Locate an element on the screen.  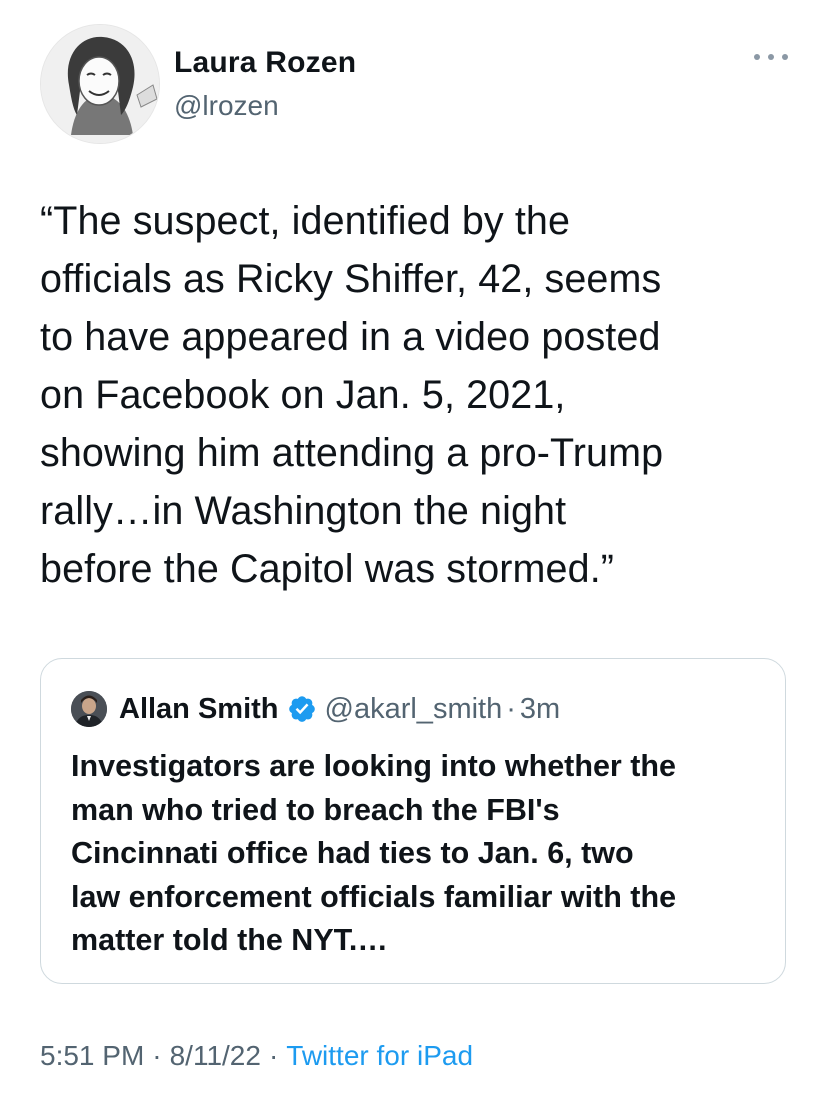
author-name: Laura Rozen is located at coordinates (265, 63).